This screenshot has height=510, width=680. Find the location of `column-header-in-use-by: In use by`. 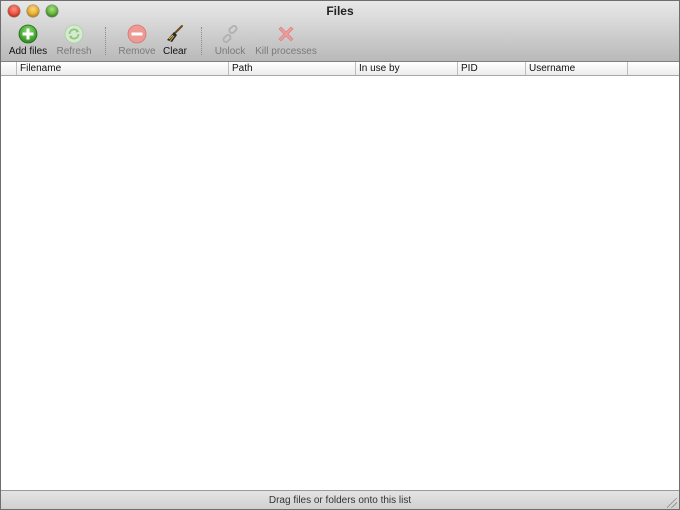

column-header-in-use-by: In use by is located at coordinates (407, 68).